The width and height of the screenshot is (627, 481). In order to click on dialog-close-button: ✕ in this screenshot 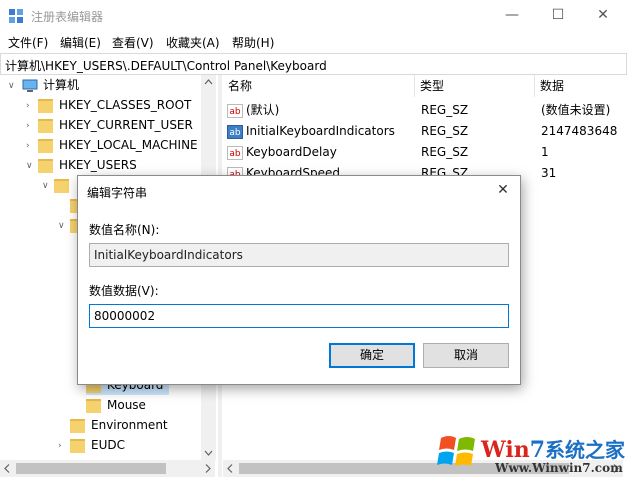, I will do `click(503, 190)`.